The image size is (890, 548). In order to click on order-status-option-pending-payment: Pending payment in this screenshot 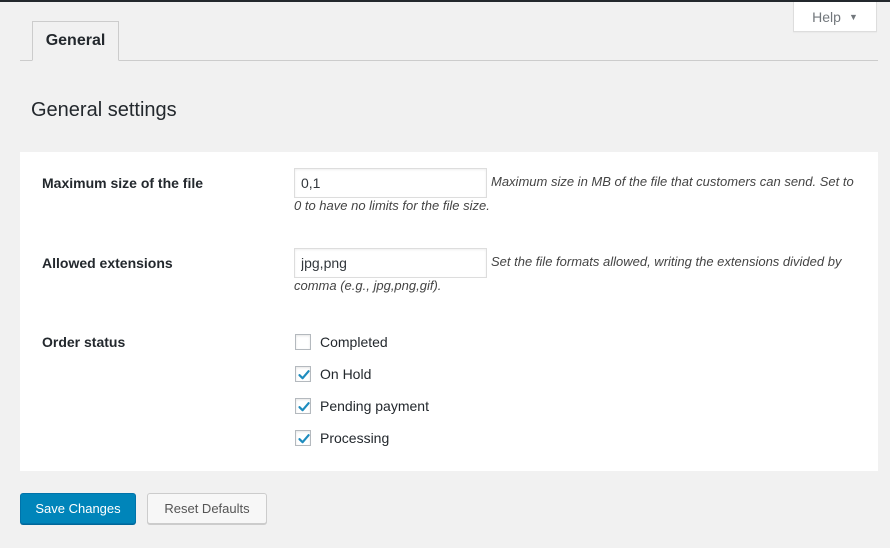, I will do `click(362, 406)`.